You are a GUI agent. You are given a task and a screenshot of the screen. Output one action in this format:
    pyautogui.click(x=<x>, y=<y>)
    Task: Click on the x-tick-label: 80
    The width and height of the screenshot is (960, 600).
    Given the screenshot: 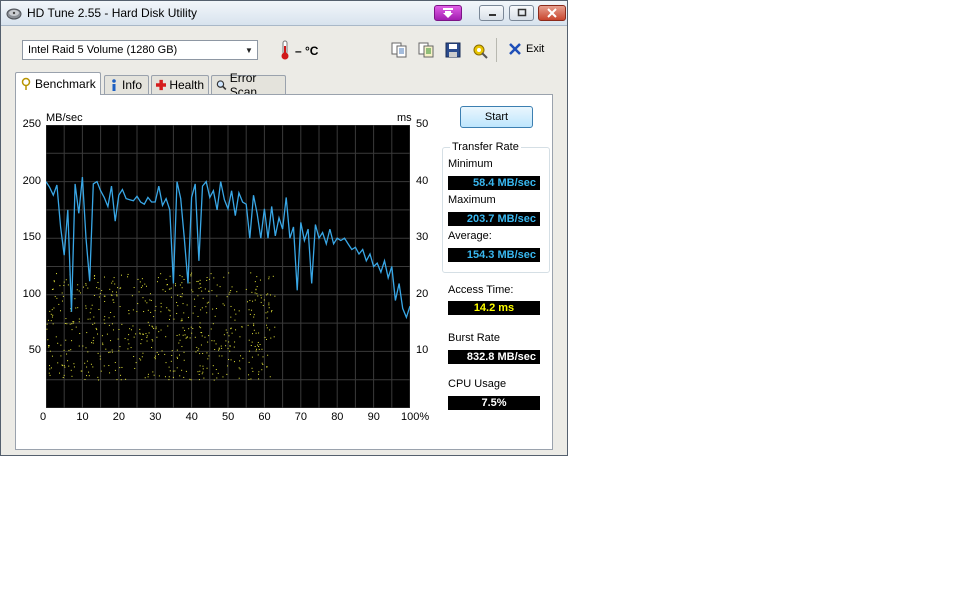 What is the action you would take?
    pyautogui.click(x=337, y=417)
    